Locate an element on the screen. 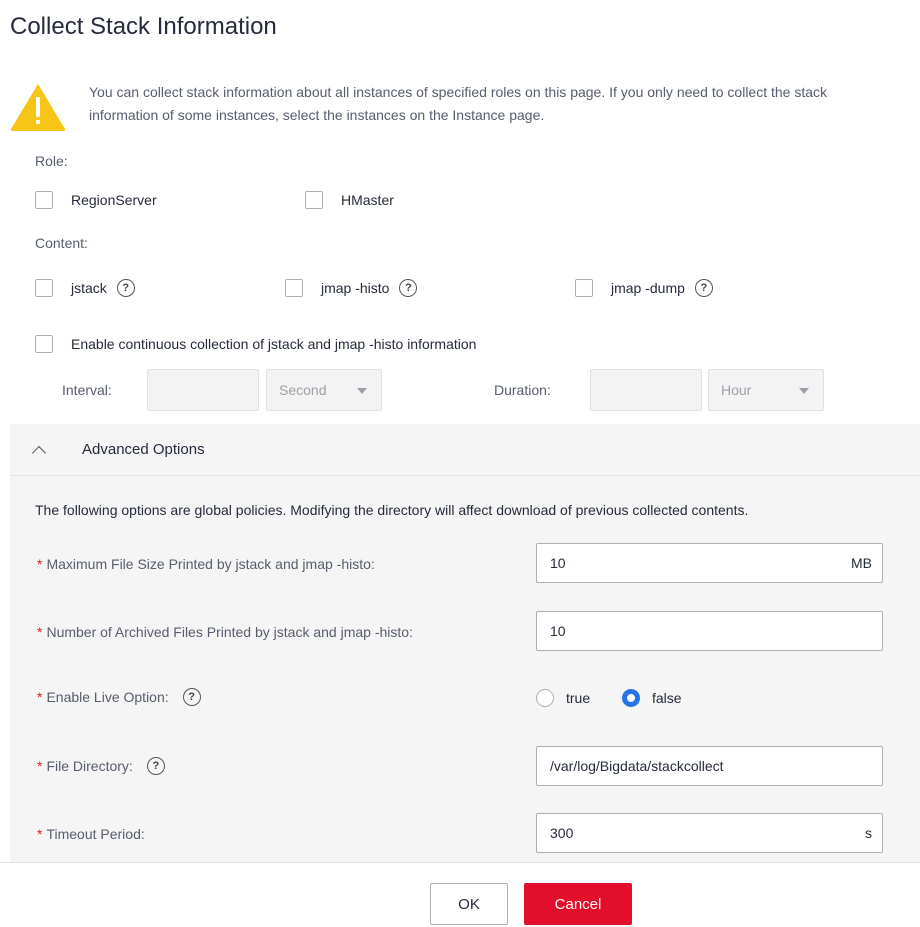 The width and height of the screenshot is (920, 927). content-label: Content: is located at coordinates (61, 243).